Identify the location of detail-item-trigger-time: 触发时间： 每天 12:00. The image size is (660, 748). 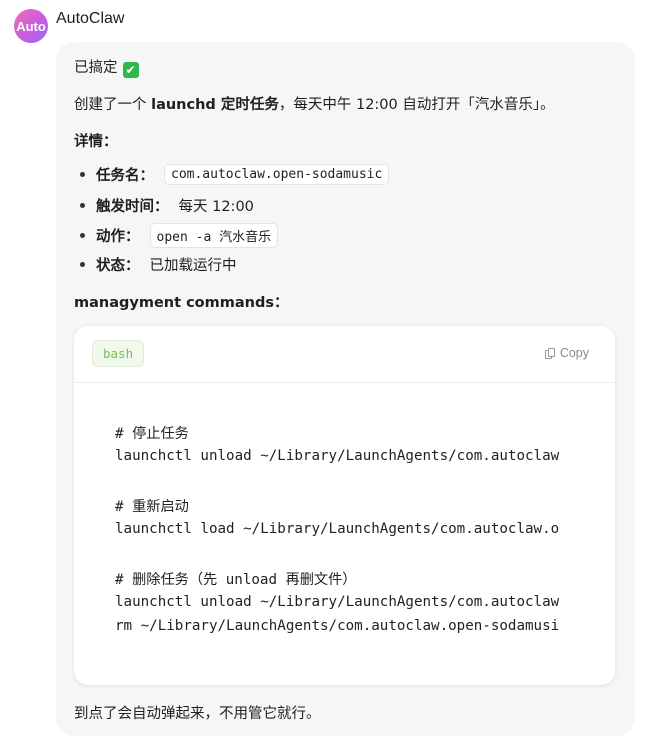
(167, 205).